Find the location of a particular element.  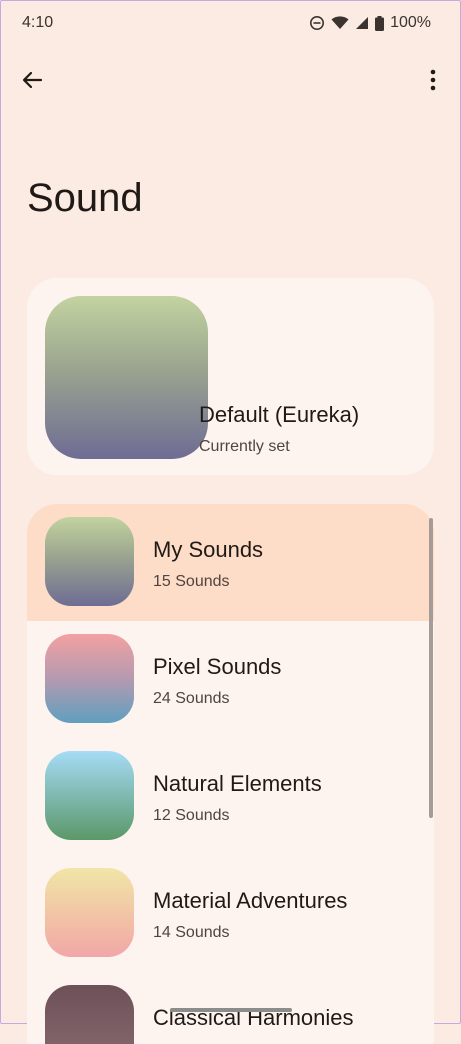

back-button is located at coordinates (32, 82).